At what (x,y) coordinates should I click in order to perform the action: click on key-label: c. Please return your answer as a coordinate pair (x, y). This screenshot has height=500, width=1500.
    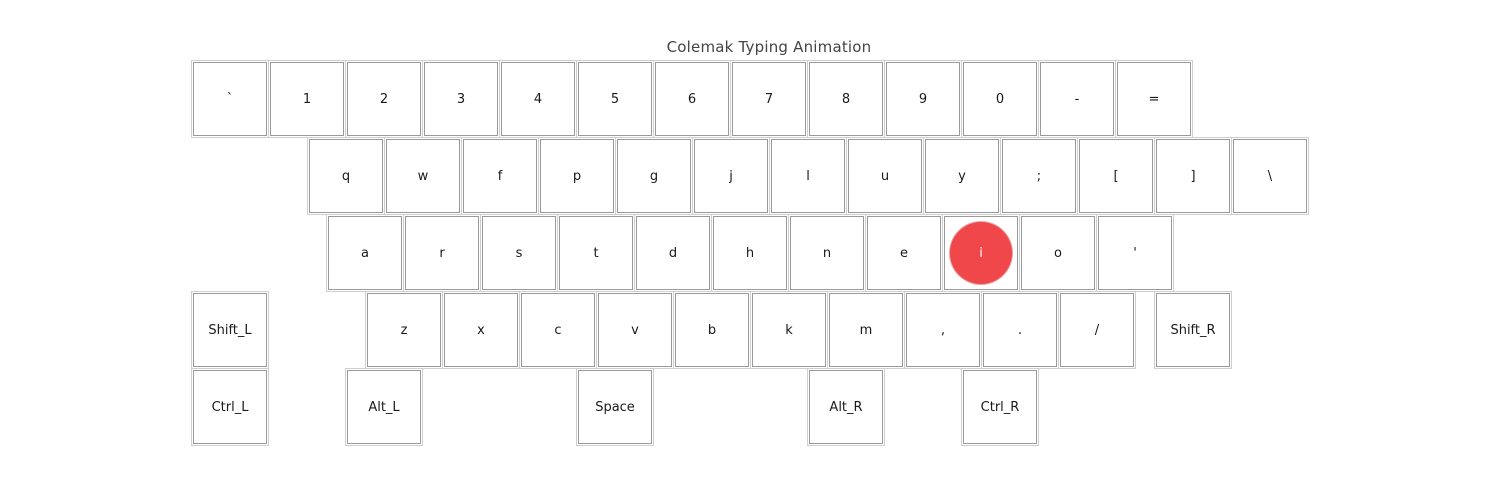
    Looking at the image, I should click on (558, 330).